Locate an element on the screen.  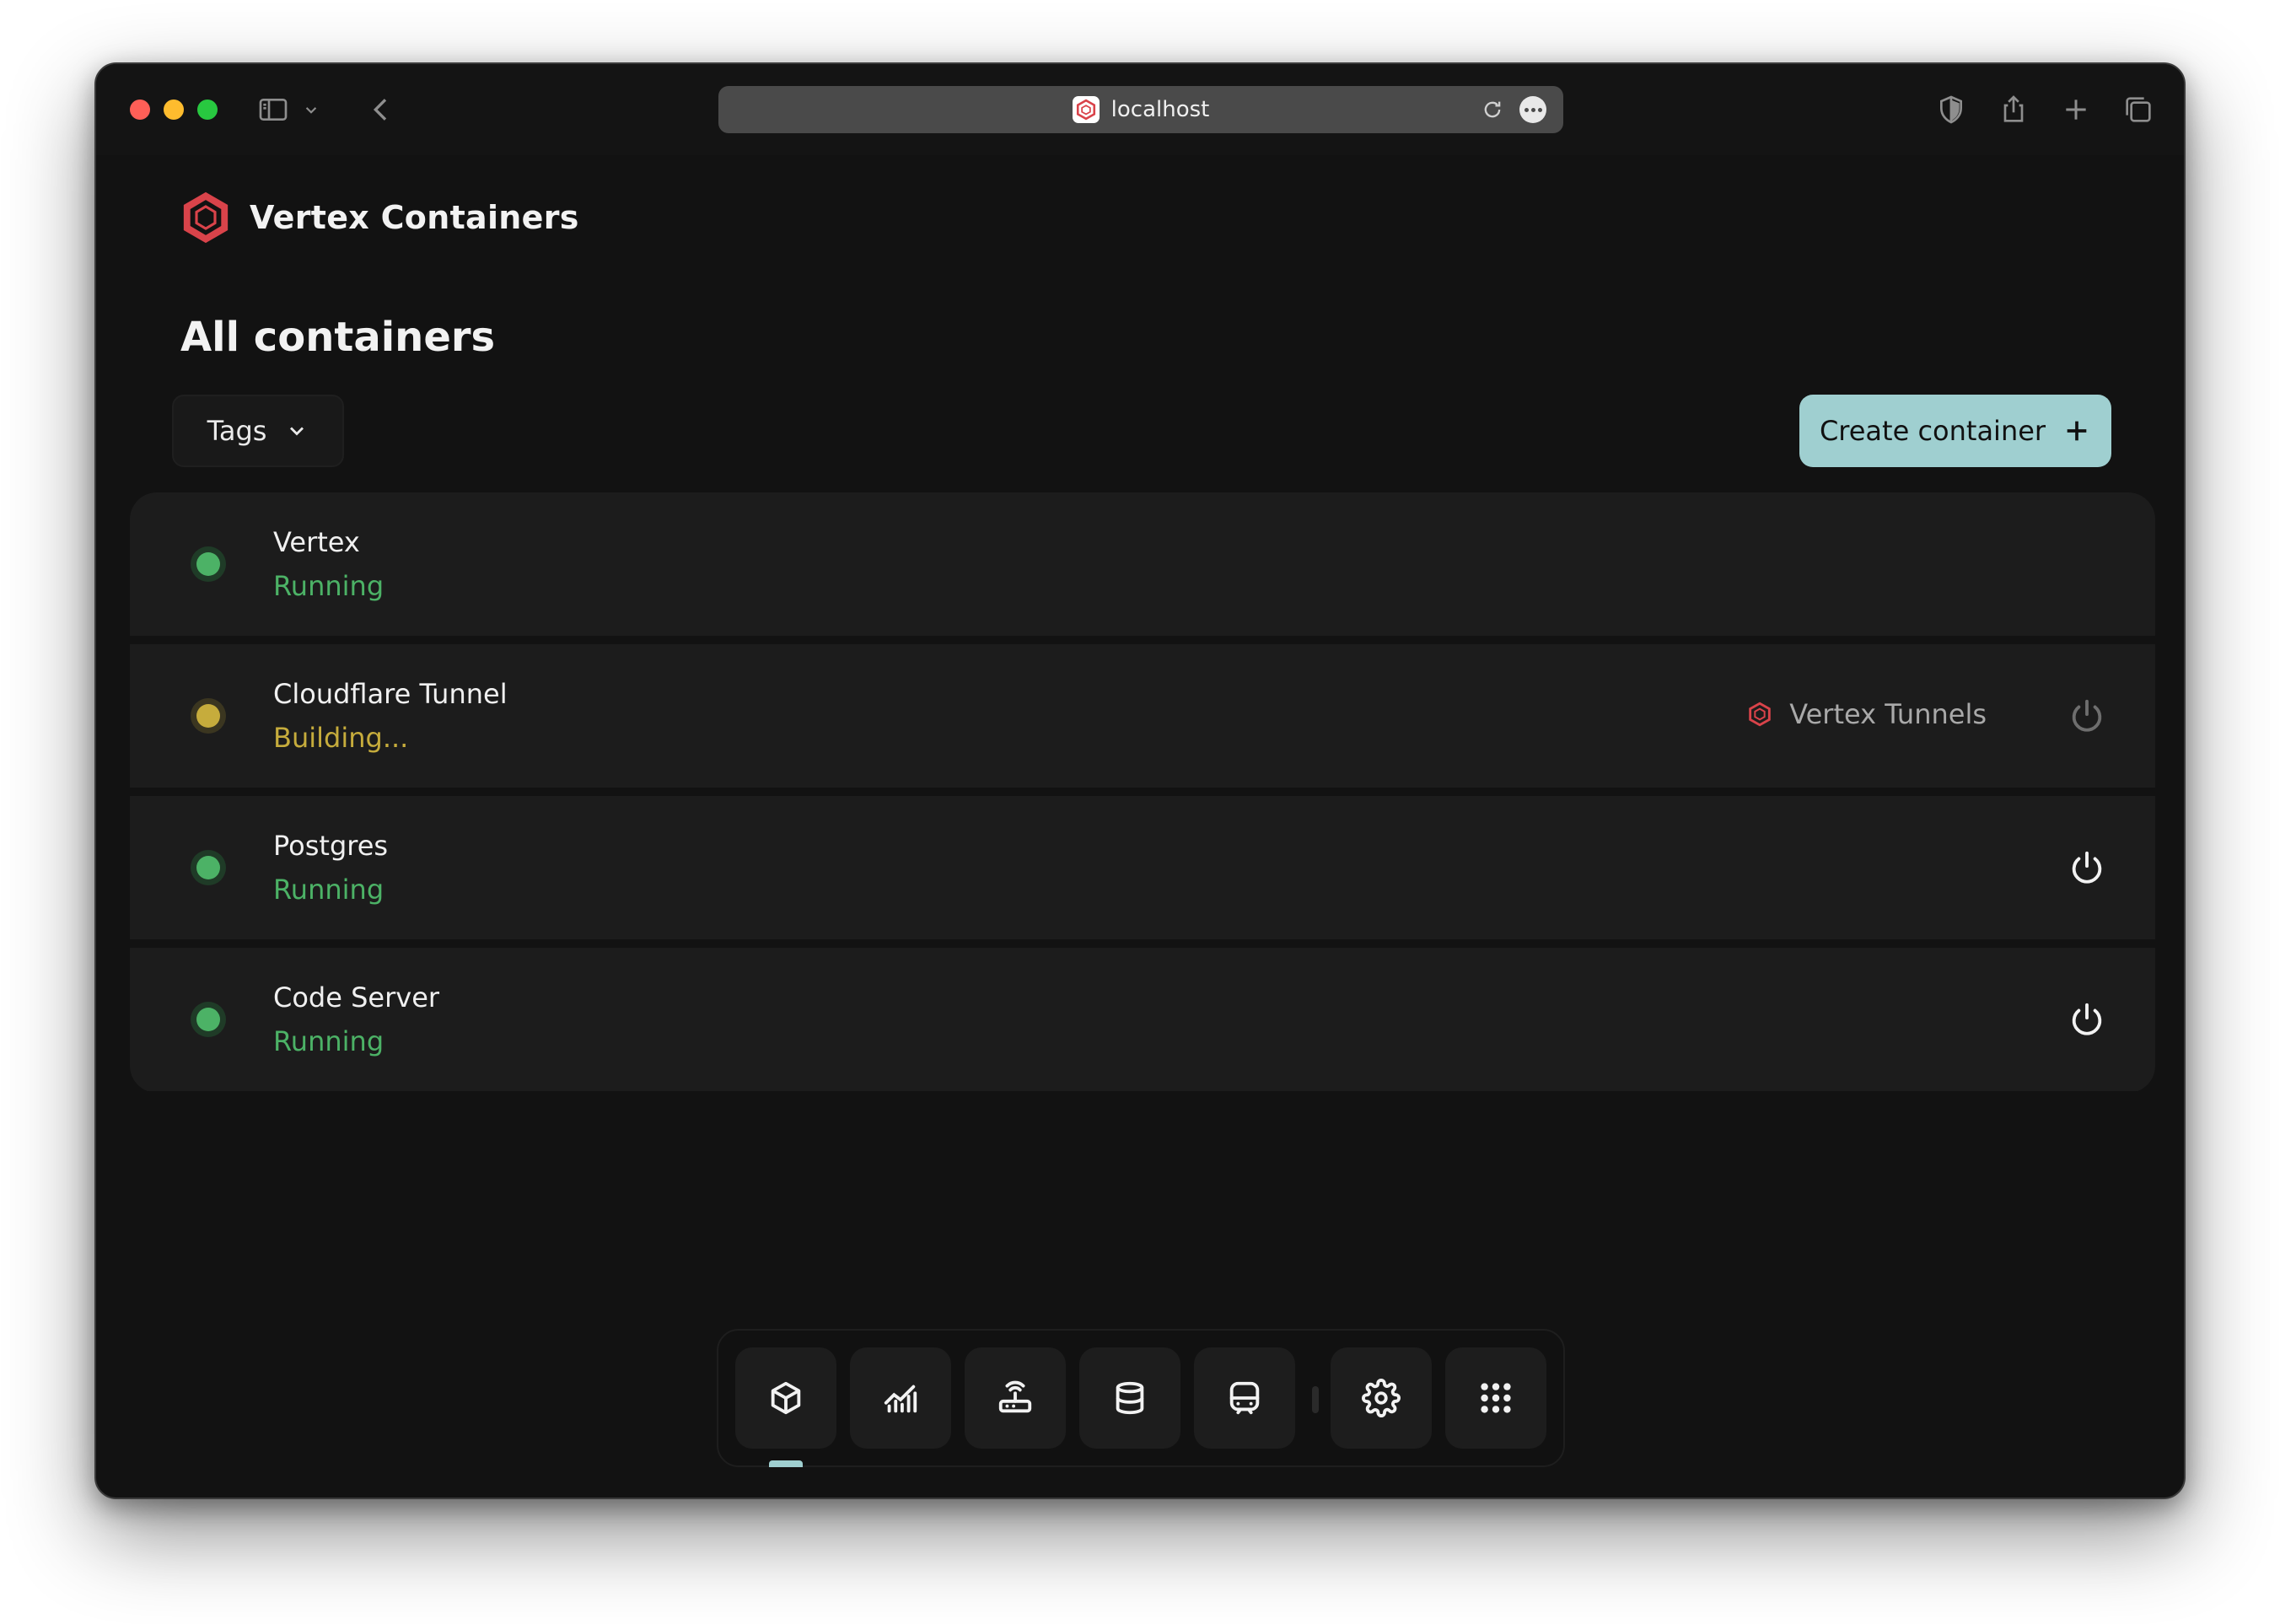
close-window-button is located at coordinates (140, 109).